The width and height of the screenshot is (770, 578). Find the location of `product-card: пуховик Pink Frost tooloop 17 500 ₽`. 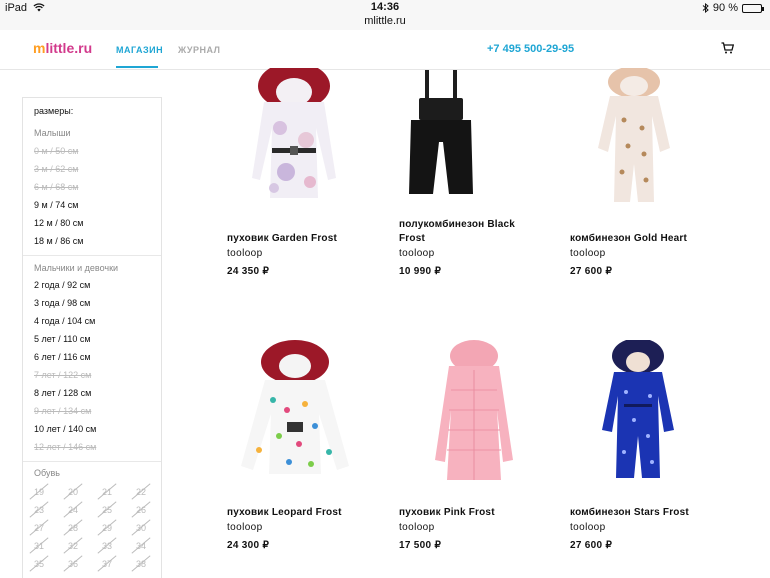

product-card: пуховик Pink Frost tooloop 17 500 ₽ is located at coordinates (474, 450).